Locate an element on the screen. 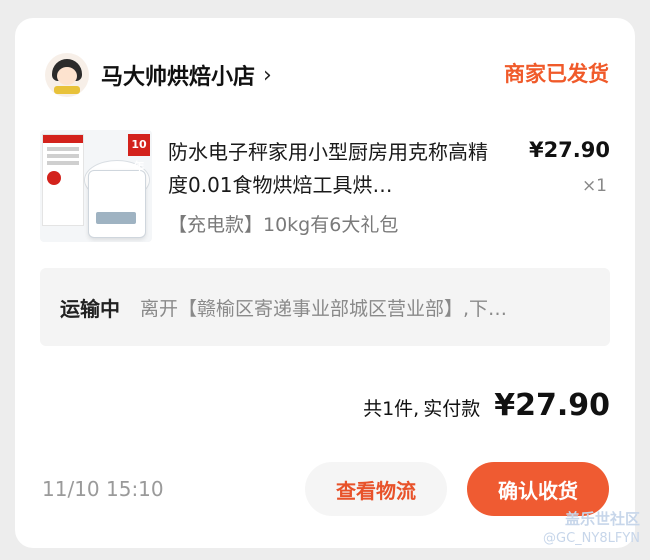 The image size is (650, 560). product-image-side-strip is located at coordinates (63, 180).